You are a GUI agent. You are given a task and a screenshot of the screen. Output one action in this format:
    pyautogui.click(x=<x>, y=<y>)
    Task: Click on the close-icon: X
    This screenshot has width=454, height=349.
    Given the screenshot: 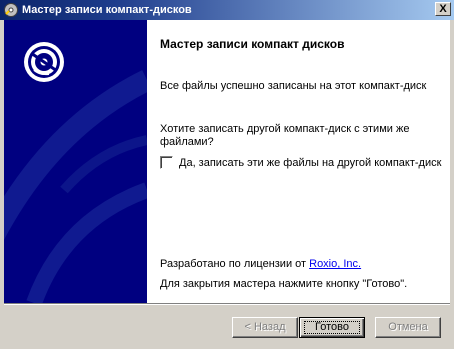 What is the action you would take?
    pyautogui.click(x=443, y=9)
    